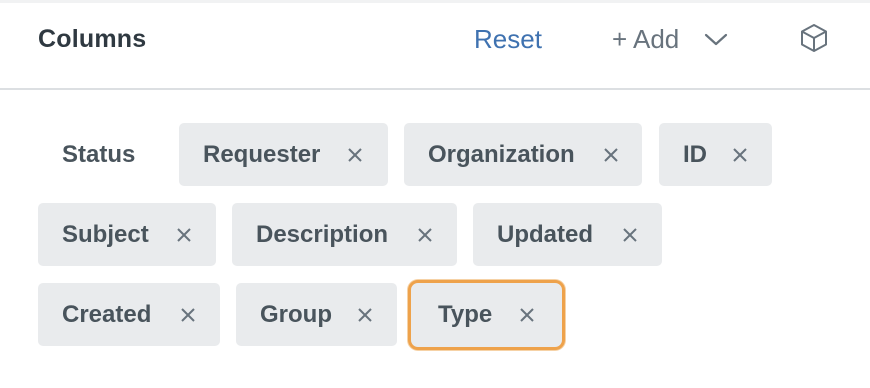 Image resolution: width=870 pixels, height=388 pixels. I want to click on column-label: Status, so click(99, 154).